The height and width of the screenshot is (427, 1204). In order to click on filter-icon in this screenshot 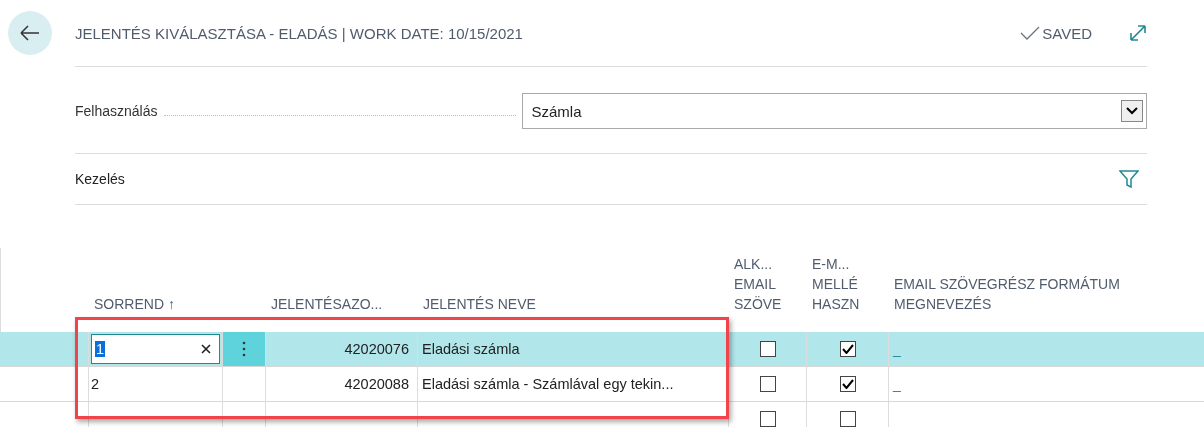, I will do `click(1129, 179)`.